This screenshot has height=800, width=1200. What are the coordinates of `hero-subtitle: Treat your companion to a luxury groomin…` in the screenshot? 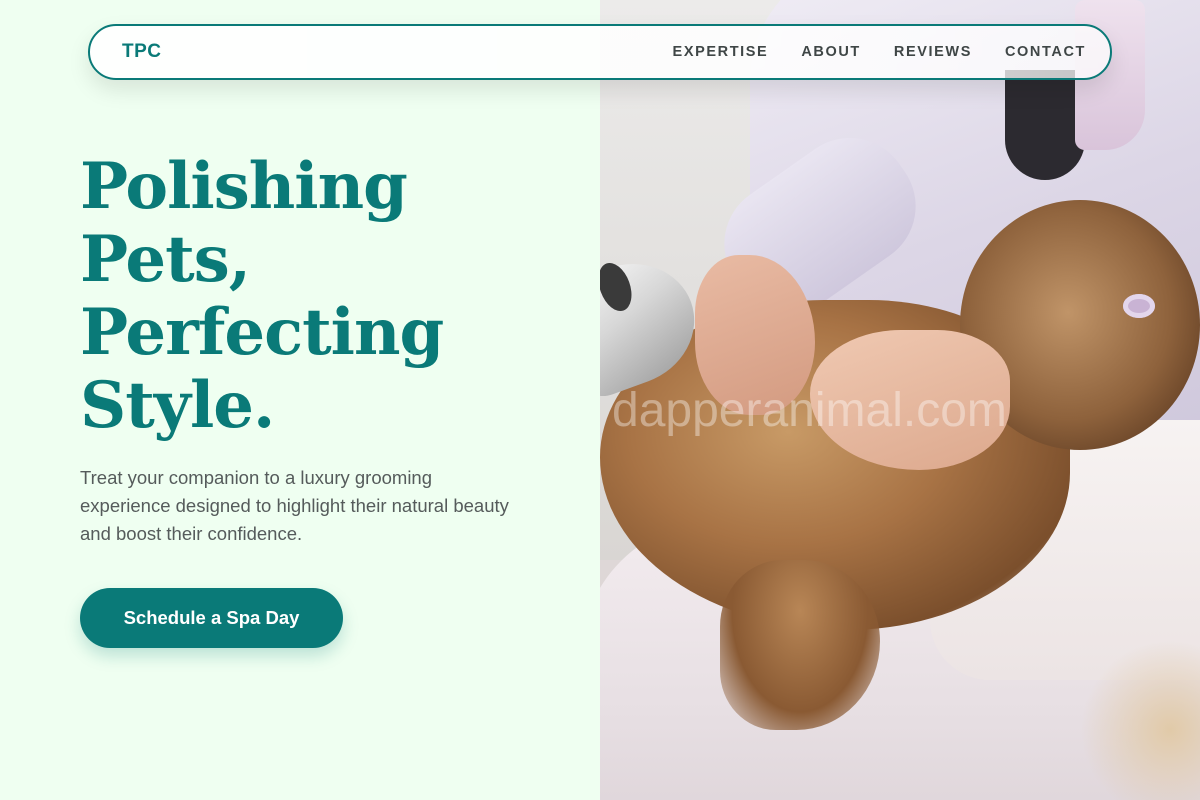 It's located at (294, 505).